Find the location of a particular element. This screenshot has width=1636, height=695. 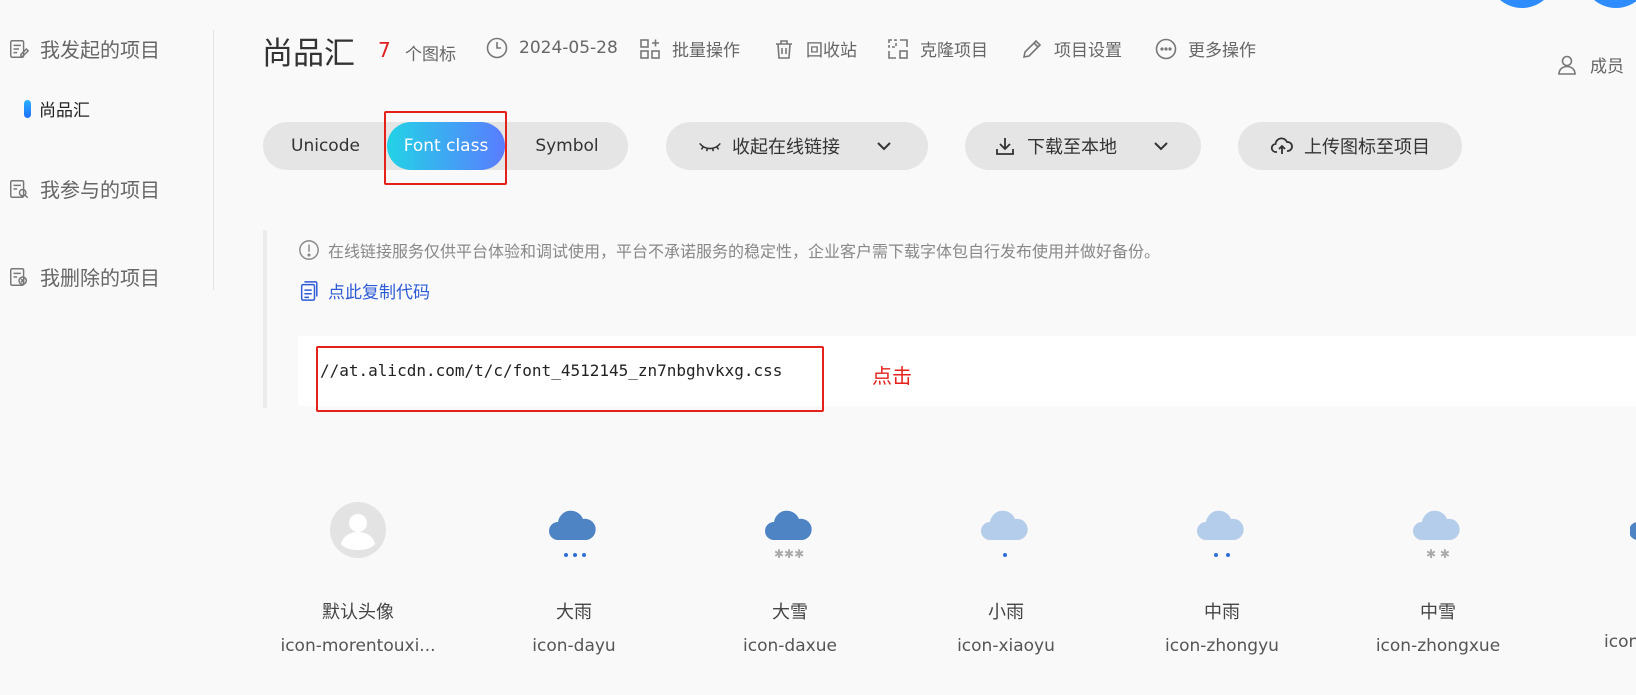

eye-closed-icon is located at coordinates (710, 147).